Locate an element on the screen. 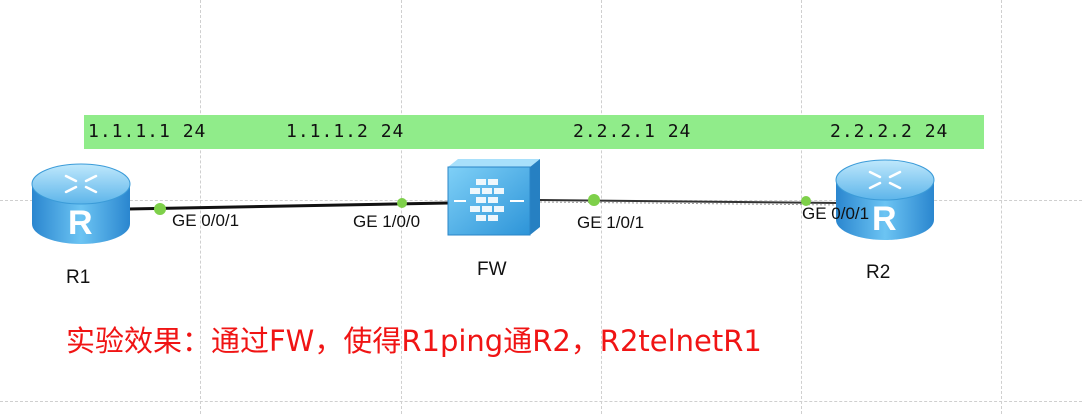 The width and height of the screenshot is (1082, 414). firewall-fw is located at coordinates (494, 199).